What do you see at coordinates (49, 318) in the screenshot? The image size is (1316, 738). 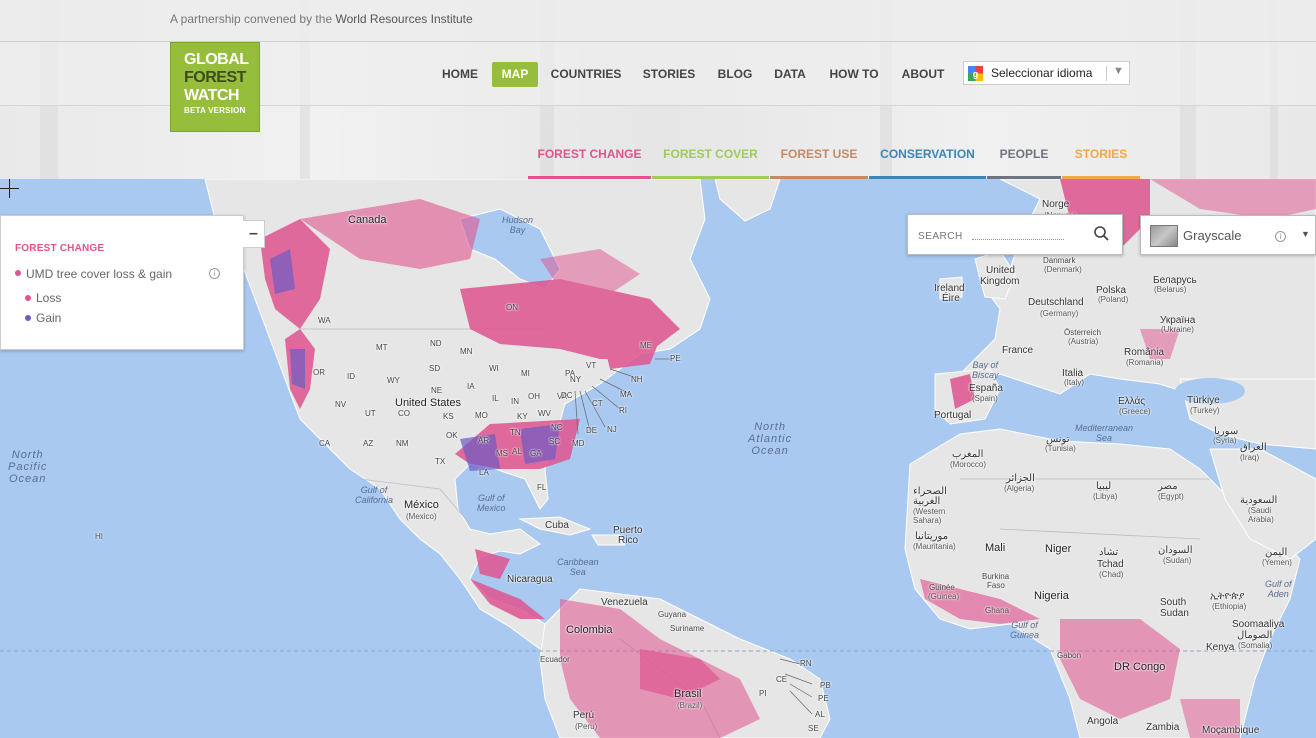 I see `legend-item-label: Gain` at bounding box center [49, 318].